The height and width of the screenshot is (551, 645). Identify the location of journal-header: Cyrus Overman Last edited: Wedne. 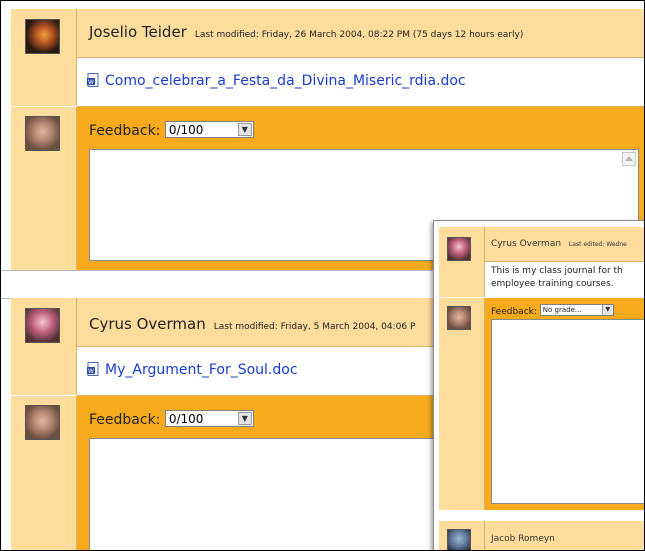
(564, 244).